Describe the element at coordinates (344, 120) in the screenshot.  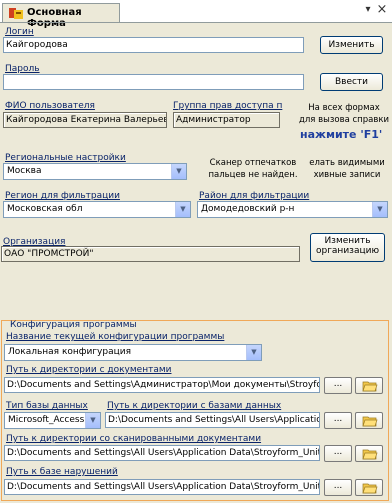
I see `help-hint-line2: для вызова справки` at that location.